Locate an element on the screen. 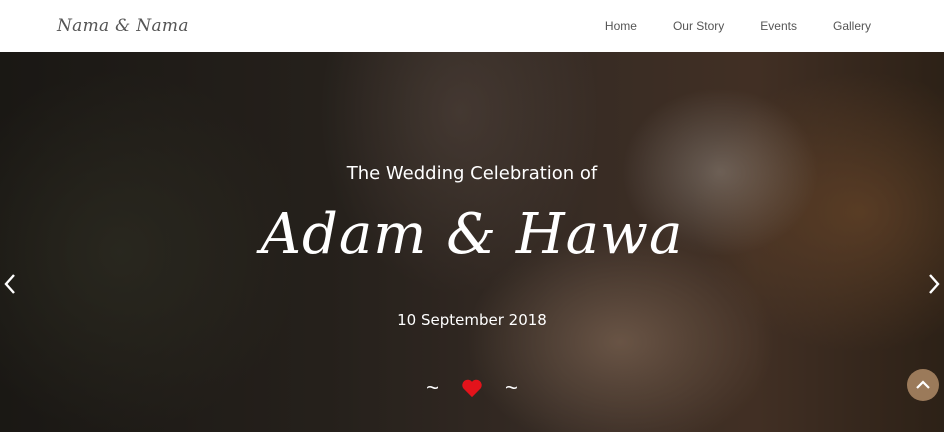  nav-gallery: Gallery is located at coordinates (852, 26).